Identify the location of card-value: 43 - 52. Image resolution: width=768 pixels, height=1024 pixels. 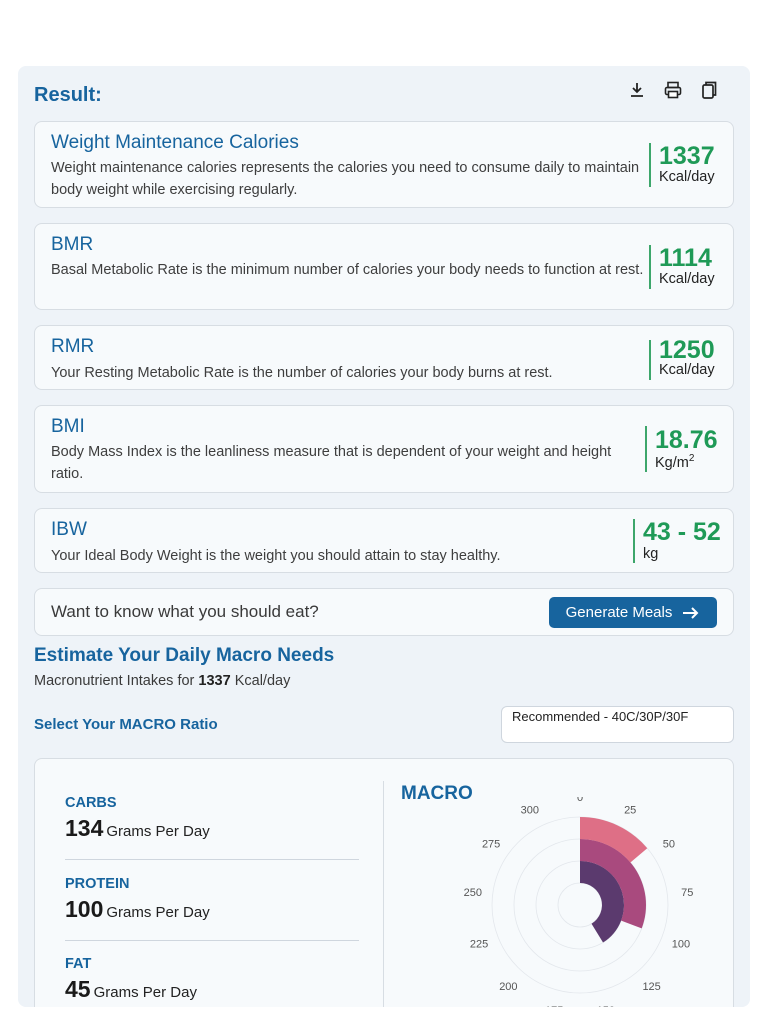
(682, 532).